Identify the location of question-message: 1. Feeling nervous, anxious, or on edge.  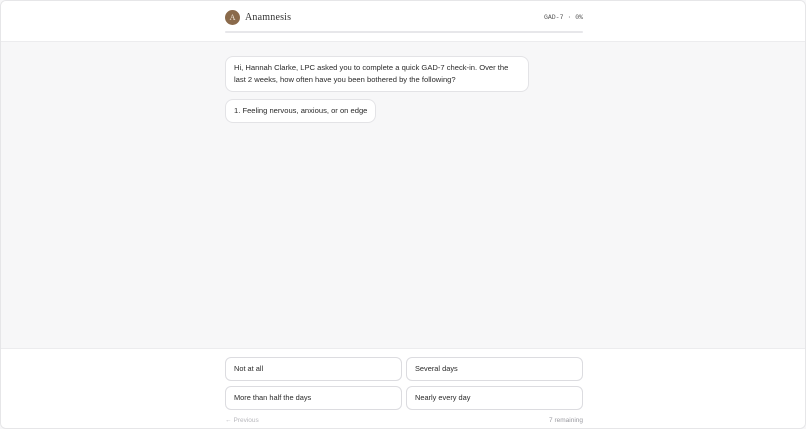
(301, 111).